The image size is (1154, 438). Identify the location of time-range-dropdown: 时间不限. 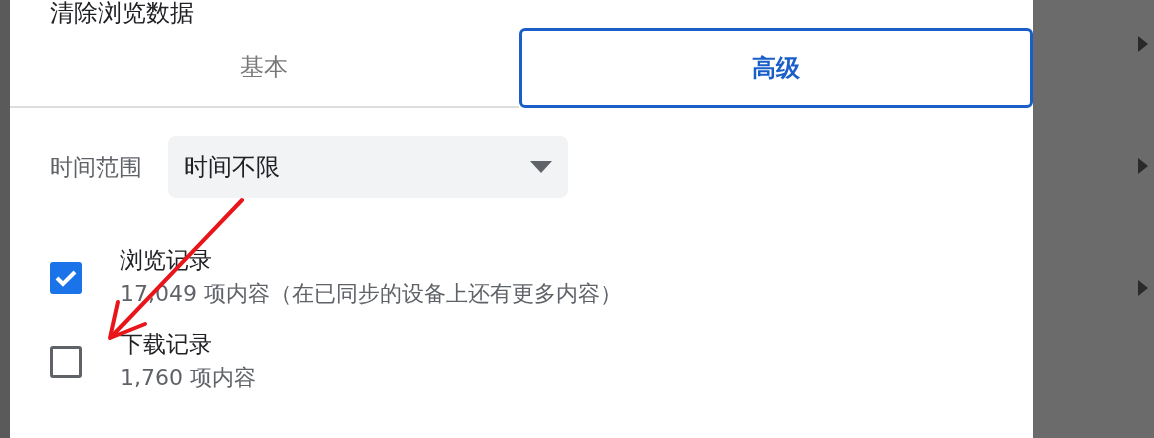
(368, 167).